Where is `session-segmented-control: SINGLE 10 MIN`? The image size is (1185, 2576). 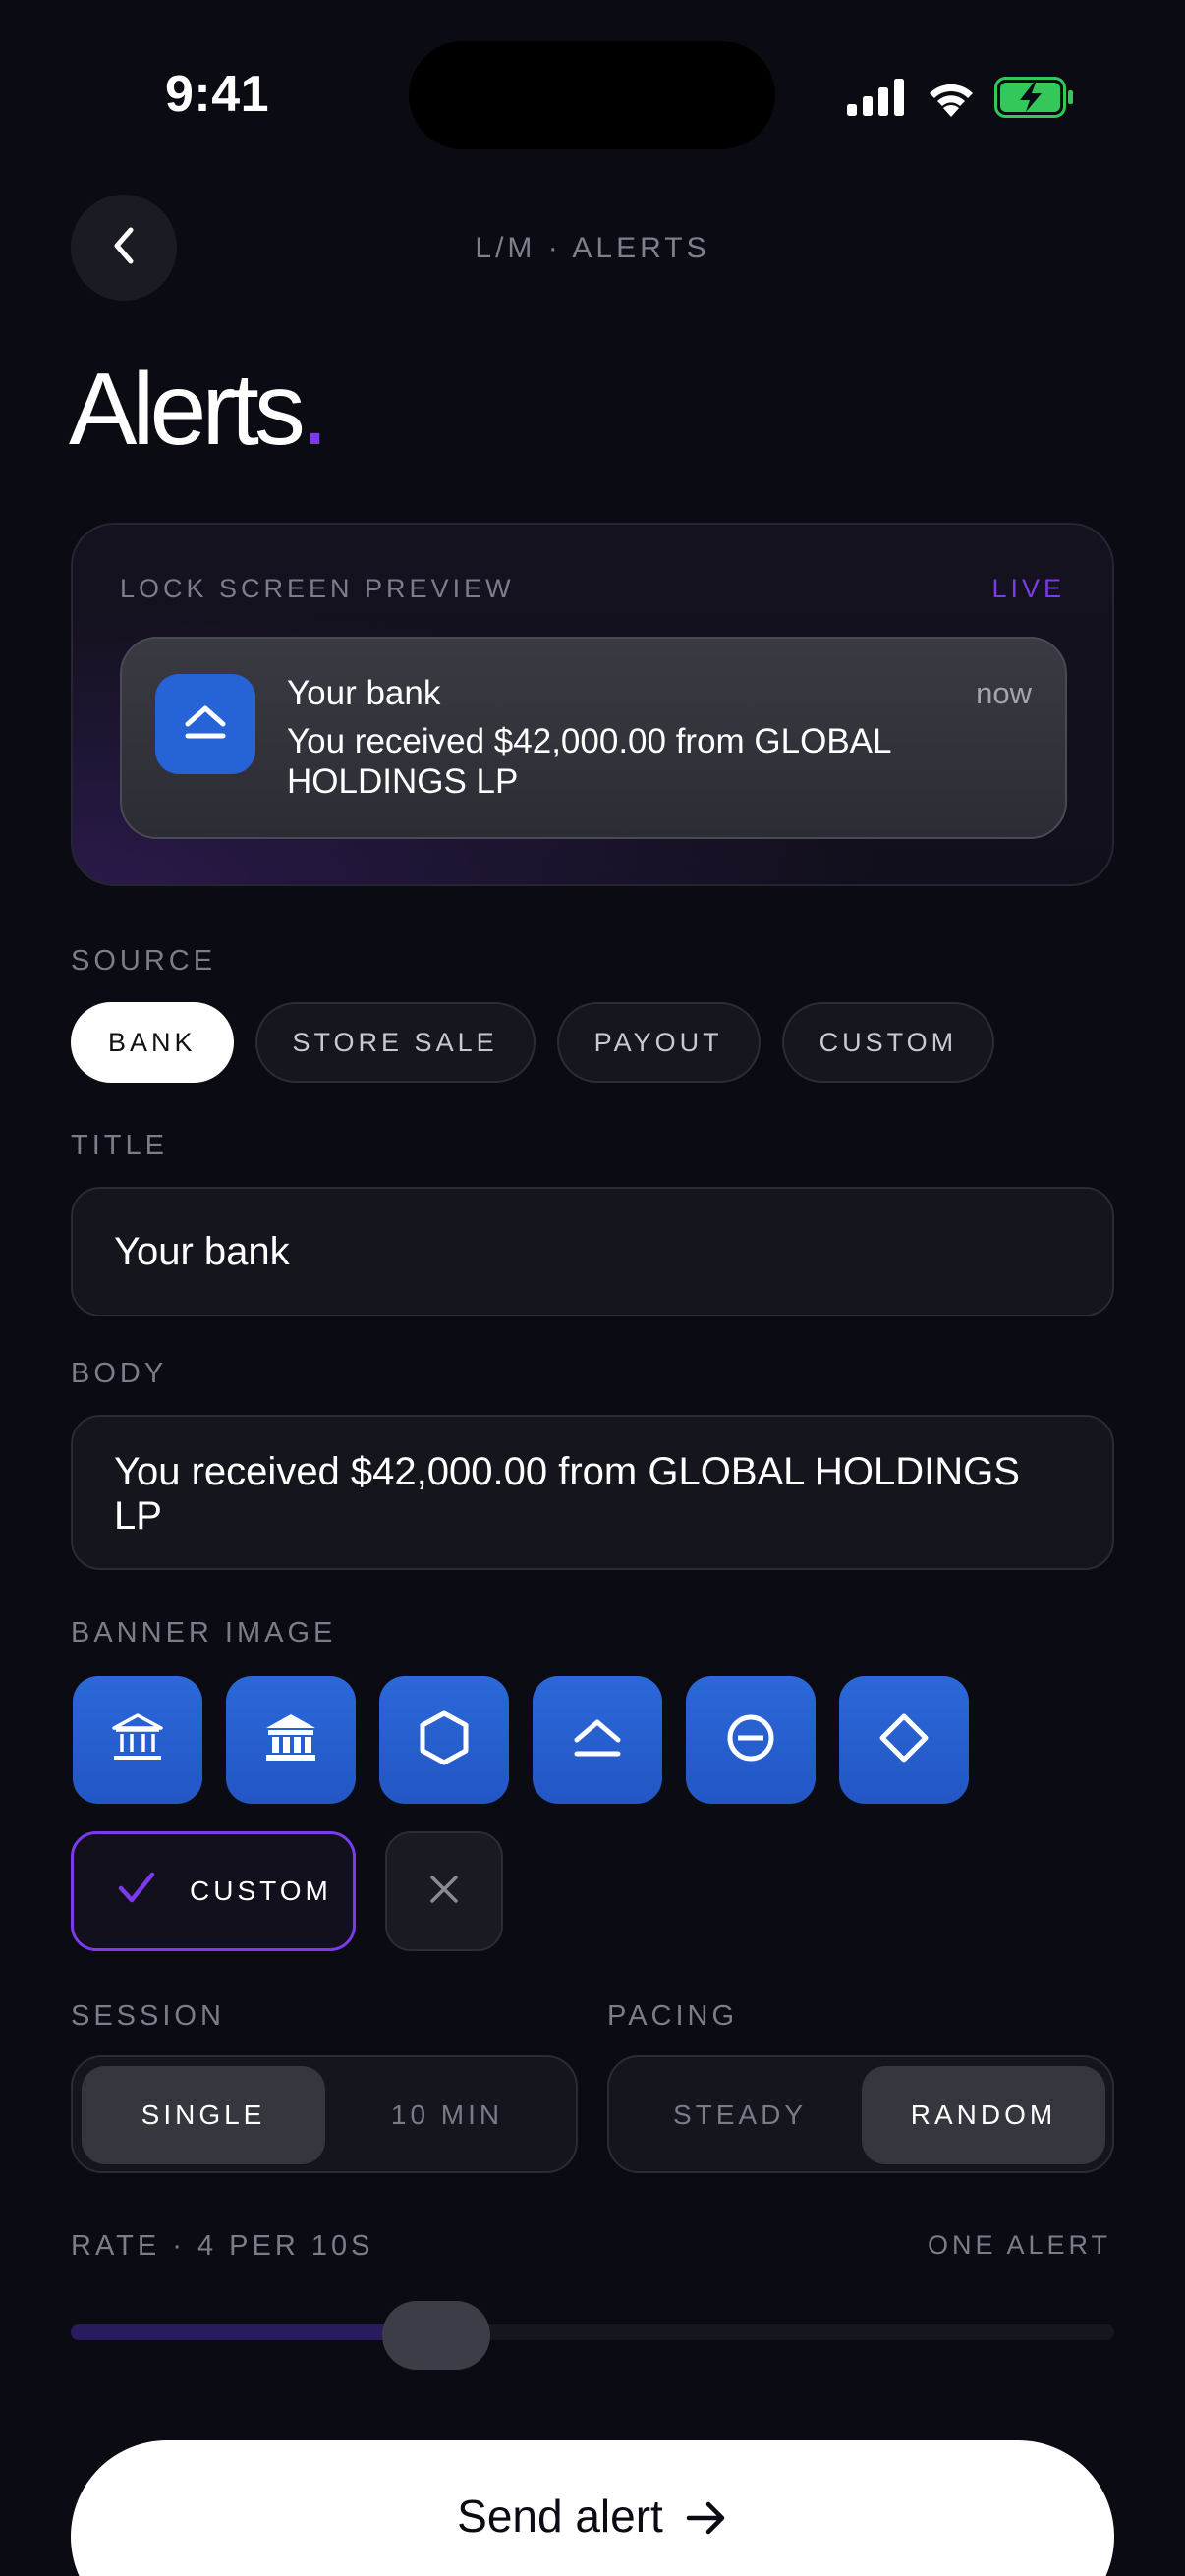
session-segmented-control: SINGLE 10 MIN is located at coordinates (324, 2114).